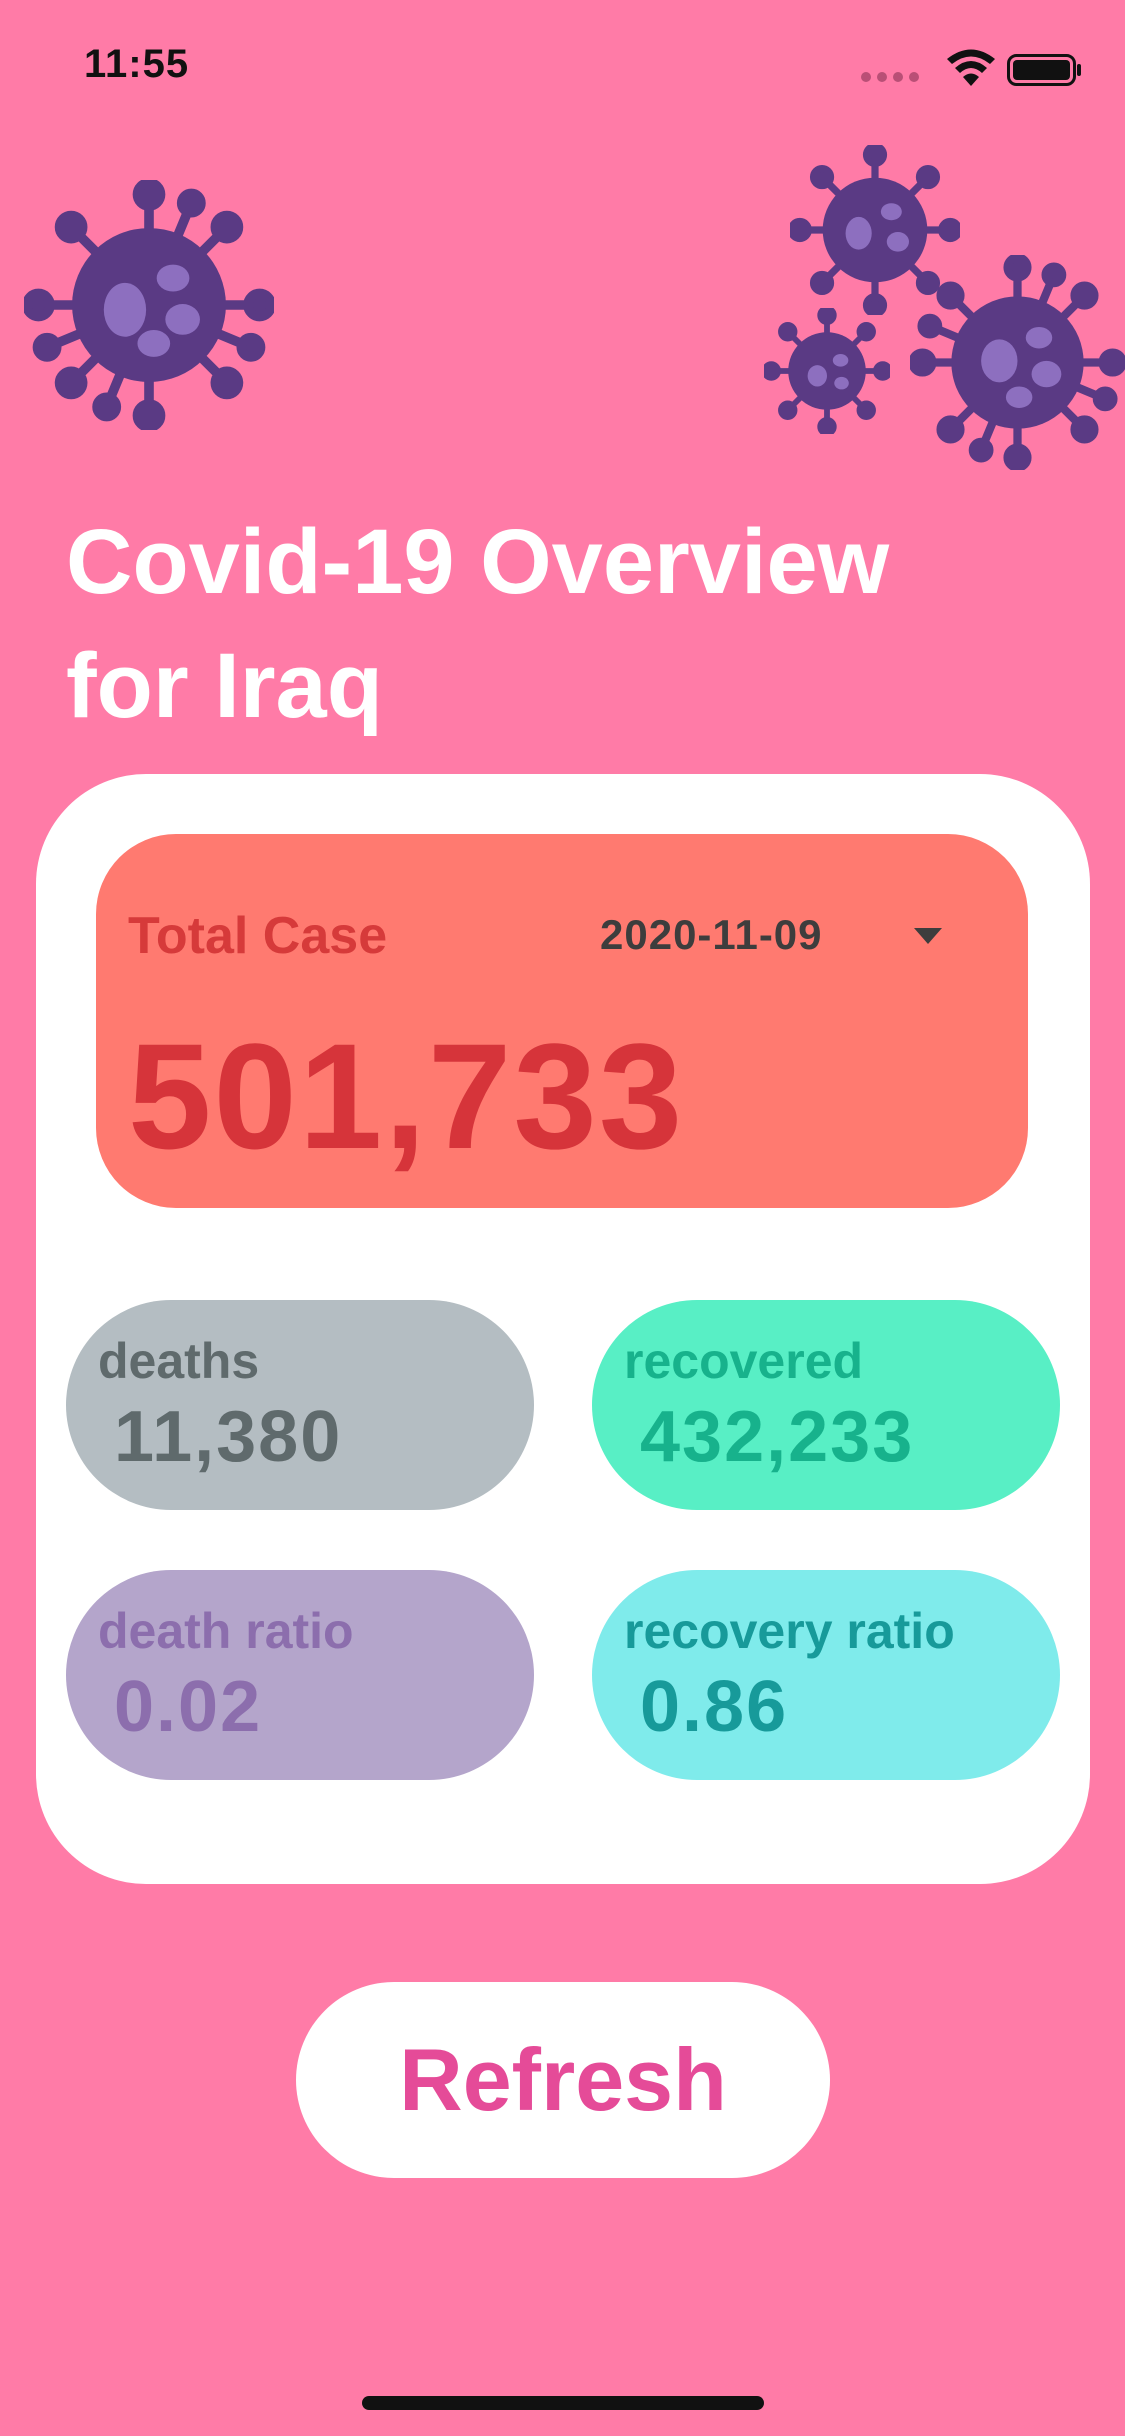 This screenshot has height=2436, width=1125. I want to click on recovered-label: recovered, so click(744, 1361).